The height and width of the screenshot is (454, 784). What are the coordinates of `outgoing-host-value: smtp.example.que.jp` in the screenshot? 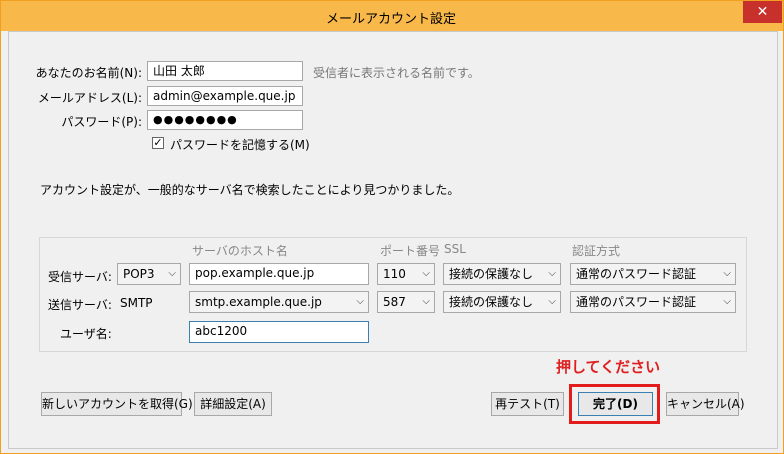 It's located at (258, 302).